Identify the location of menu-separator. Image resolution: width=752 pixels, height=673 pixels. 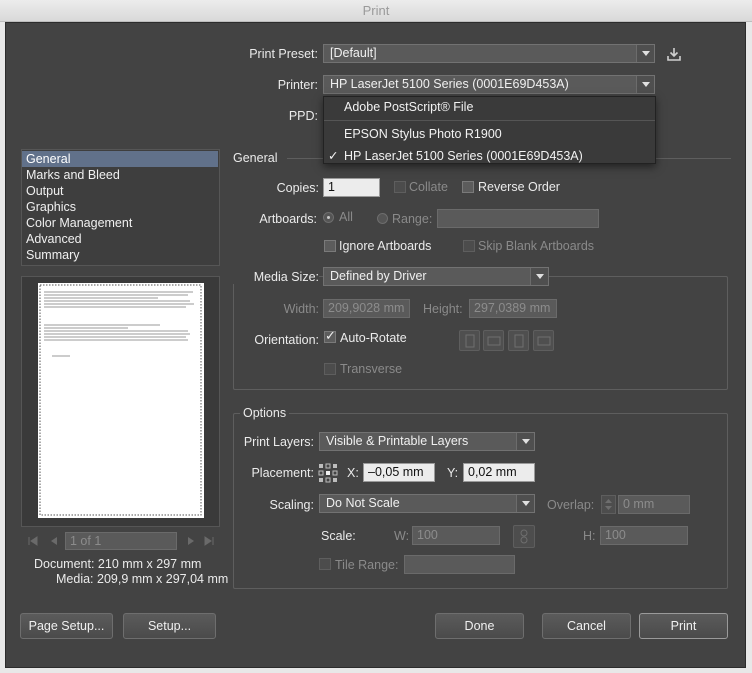
(489, 120).